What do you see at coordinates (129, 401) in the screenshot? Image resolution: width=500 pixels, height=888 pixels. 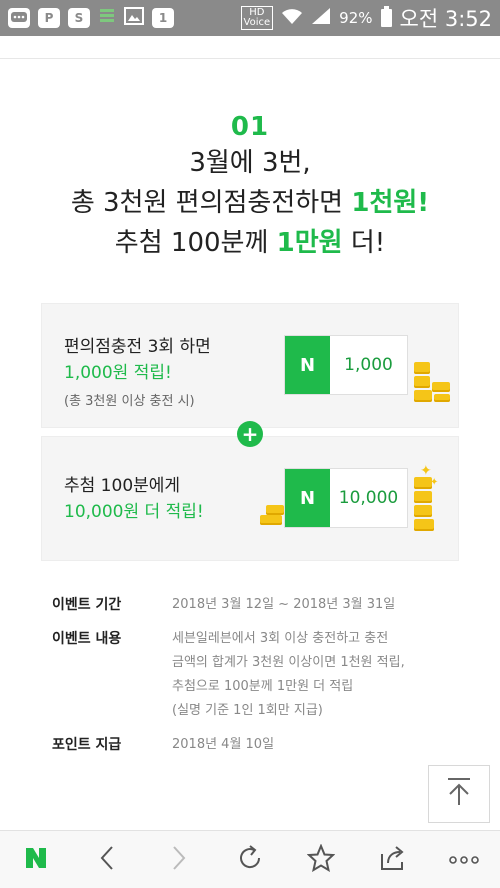 I see `benefit-1-note: (총 3천원 이상 충전 시)` at bounding box center [129, 401].